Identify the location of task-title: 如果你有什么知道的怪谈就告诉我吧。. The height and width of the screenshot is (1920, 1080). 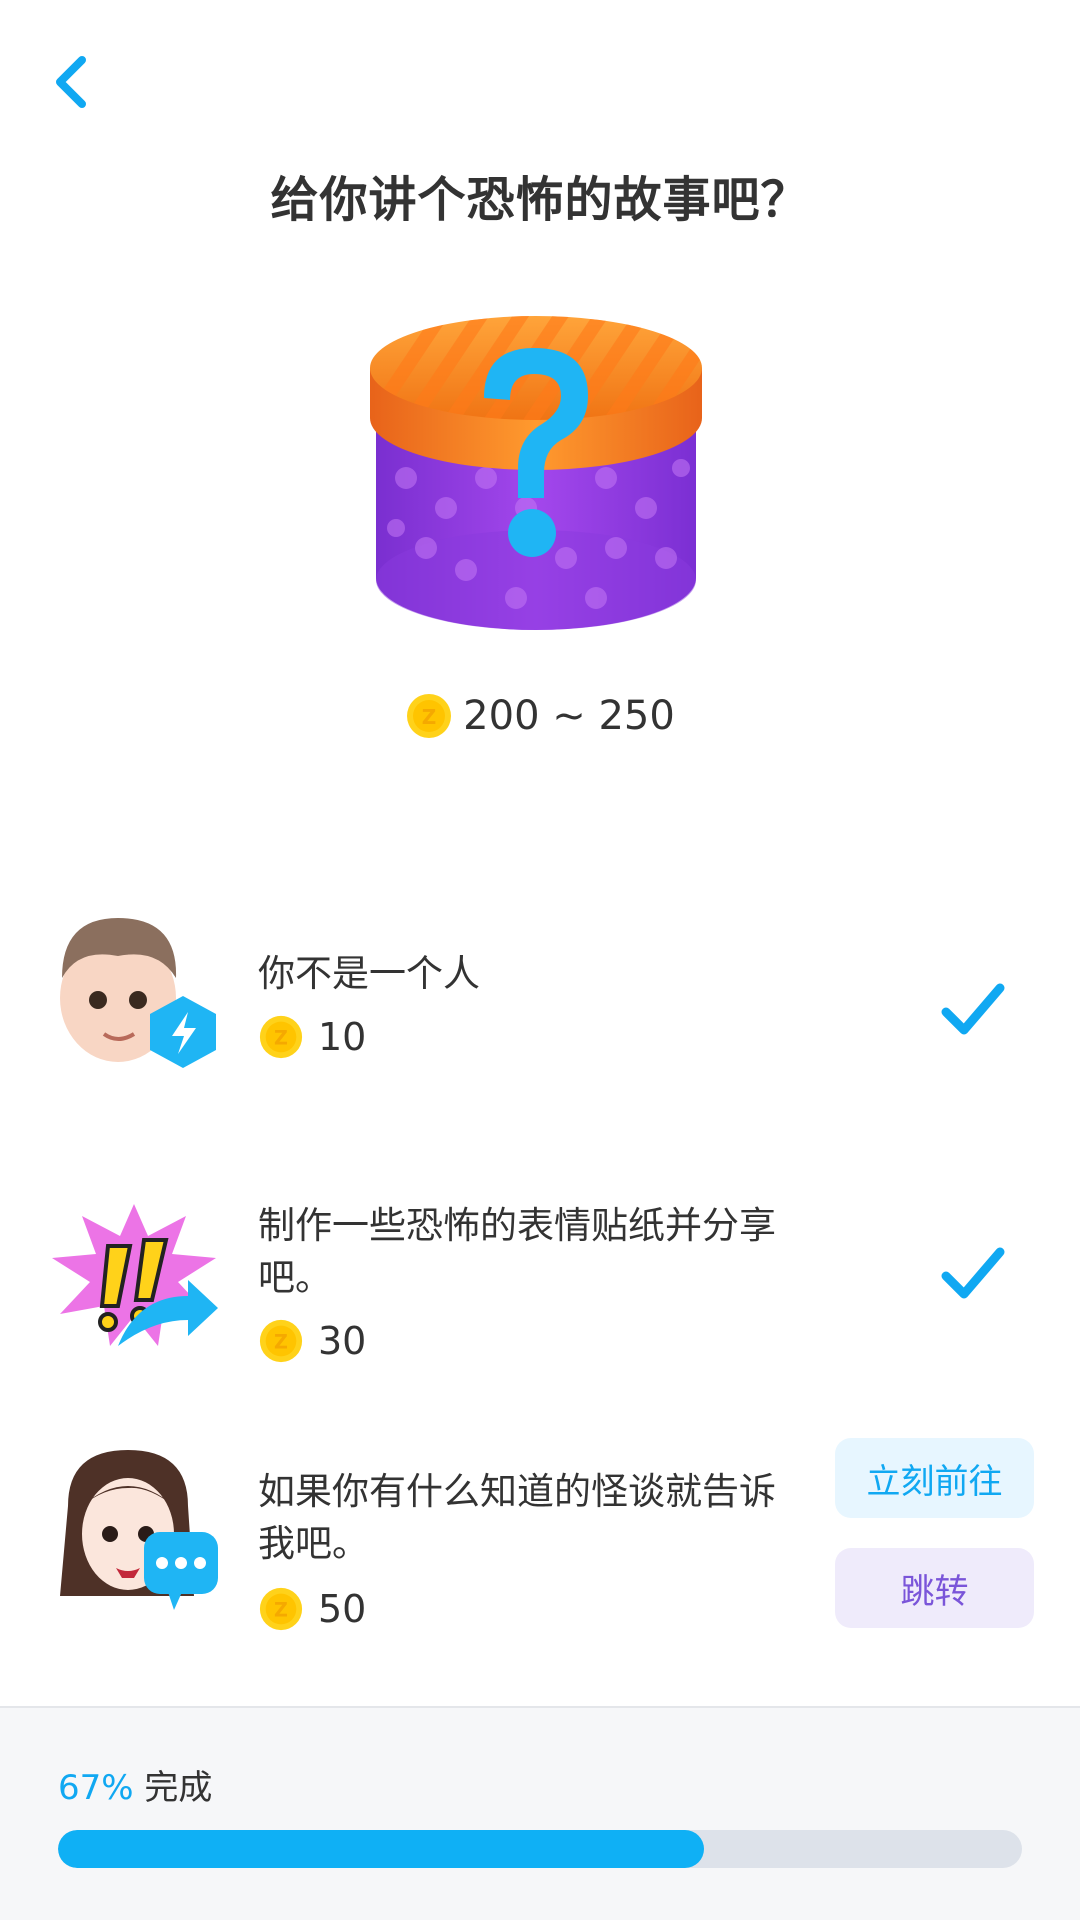
(517, 1517).